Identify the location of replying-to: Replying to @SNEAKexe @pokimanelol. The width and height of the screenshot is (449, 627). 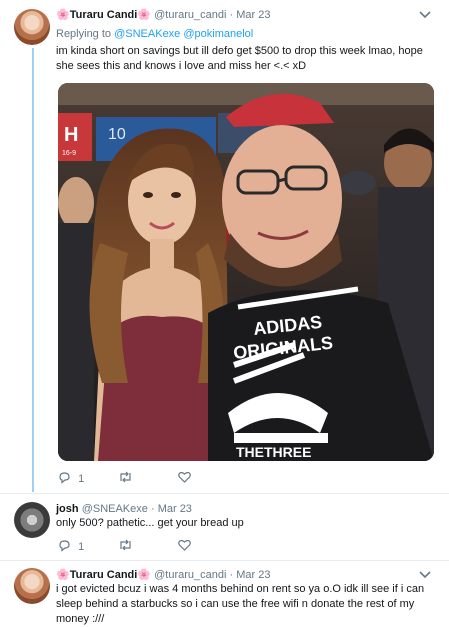
(154, 34).